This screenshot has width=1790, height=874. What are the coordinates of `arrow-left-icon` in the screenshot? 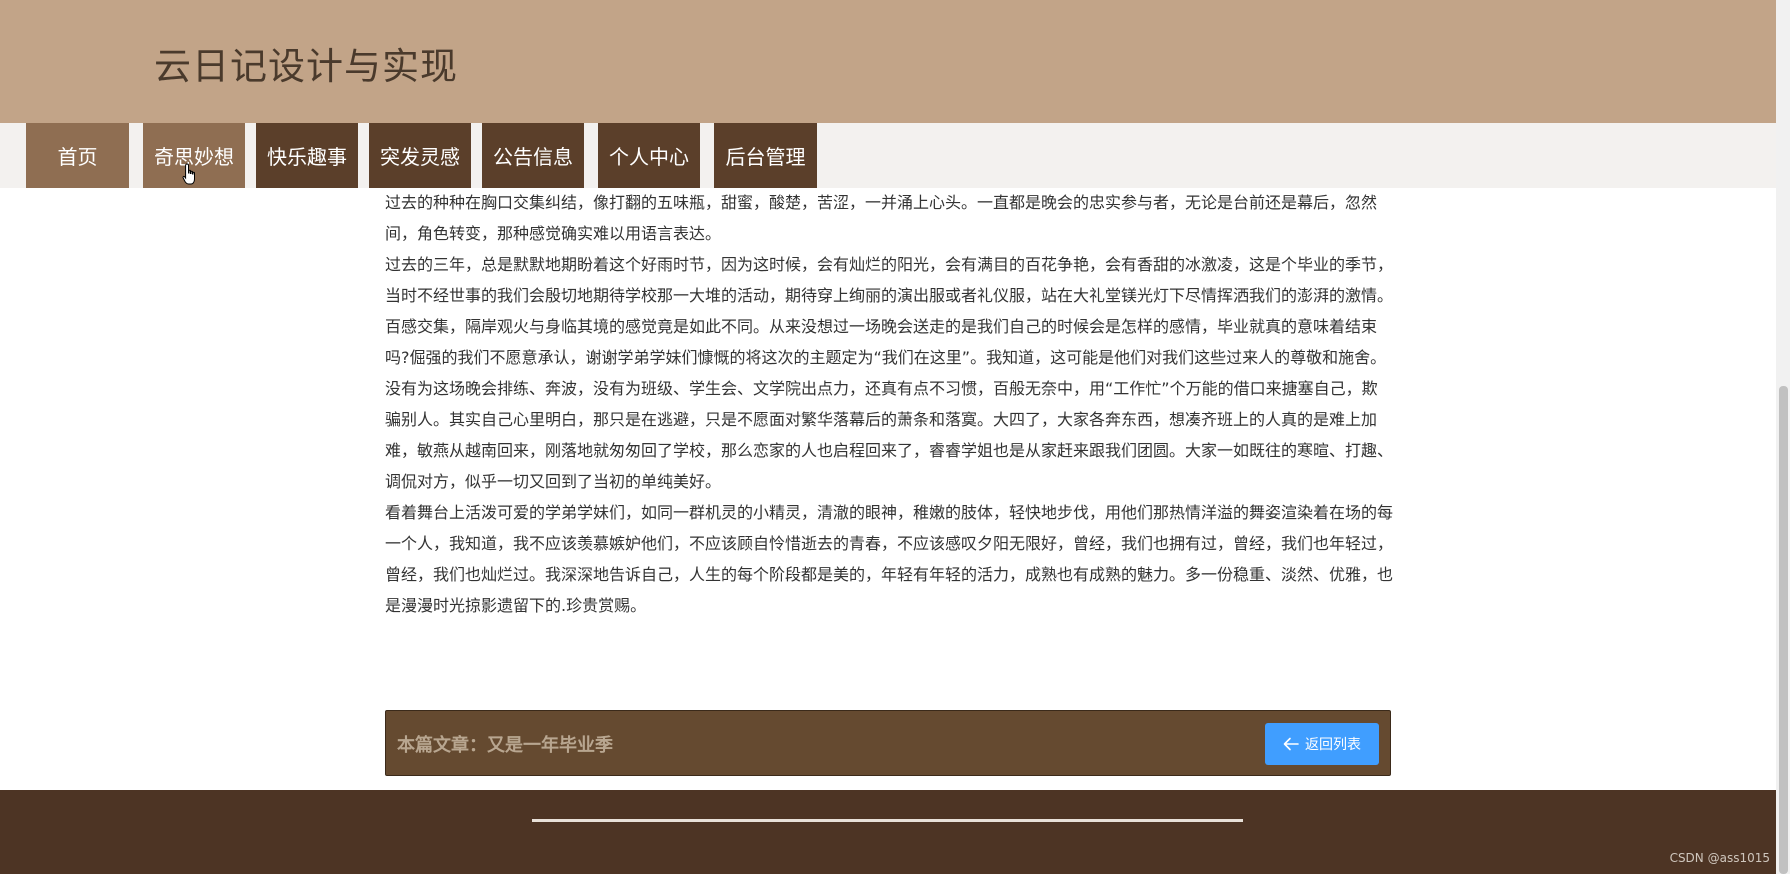 It's located at (1291, 744).